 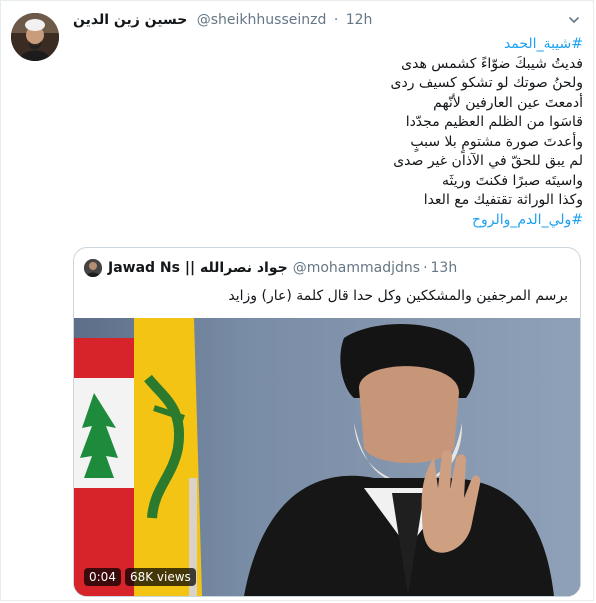 I want to click on quoted-time: 13h, so click(x=444, y=268).